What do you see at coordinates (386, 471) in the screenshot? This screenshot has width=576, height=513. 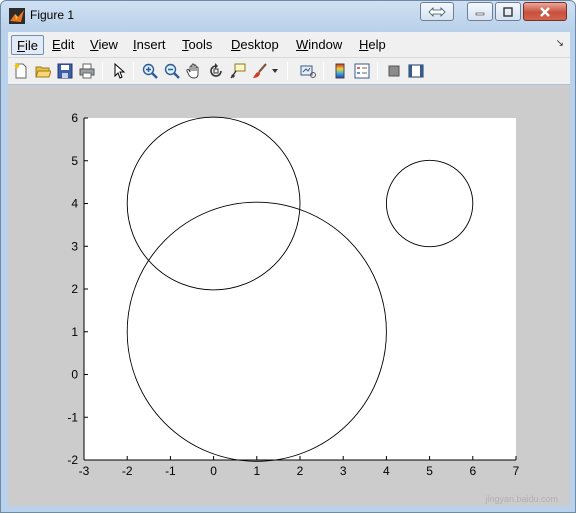 I see `x-tick-label: 4` at bounding box center [386, 471].